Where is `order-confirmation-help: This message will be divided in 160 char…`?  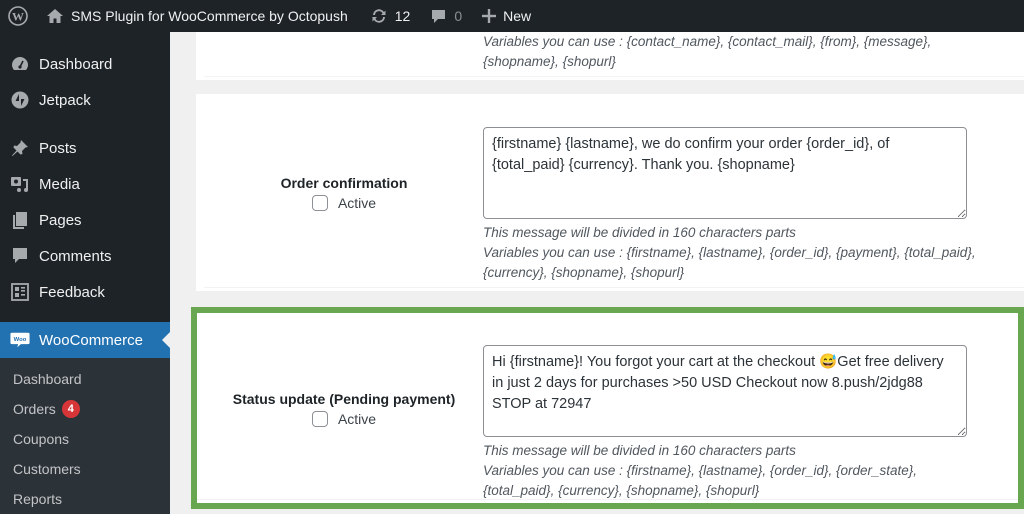 order-confirmation-help: This message will be divided in 160 char… is located at coordinates (729, 252).